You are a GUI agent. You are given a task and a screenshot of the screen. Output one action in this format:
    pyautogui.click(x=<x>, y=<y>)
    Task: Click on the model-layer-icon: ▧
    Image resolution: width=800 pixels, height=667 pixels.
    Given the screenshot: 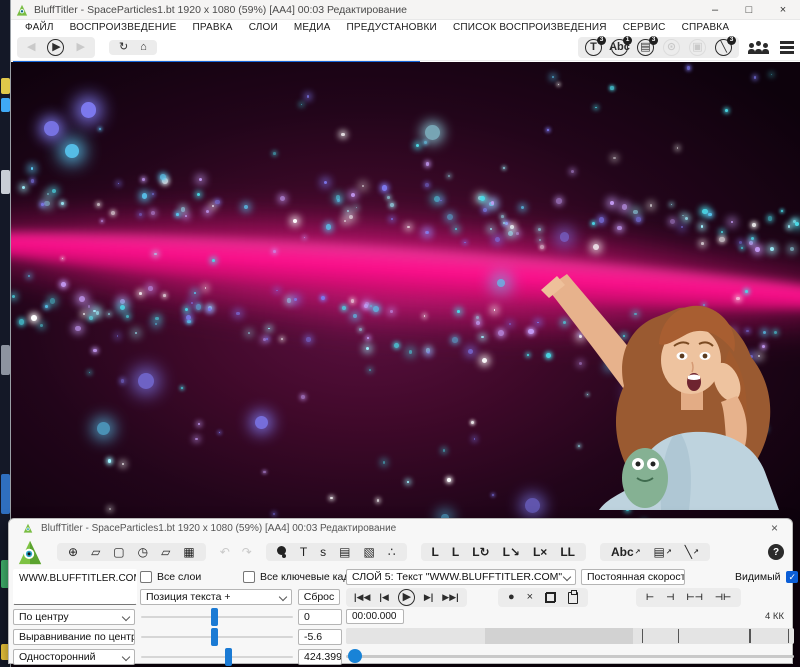 What is the action you would take?
    pyautogui.click(x=369, y=552)
    